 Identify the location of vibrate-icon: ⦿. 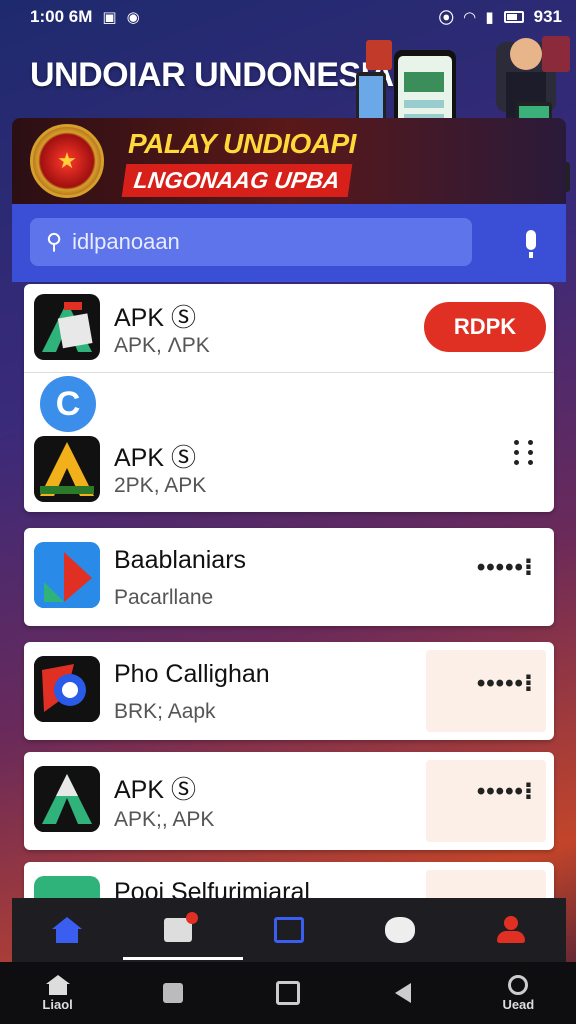
(446, 18).